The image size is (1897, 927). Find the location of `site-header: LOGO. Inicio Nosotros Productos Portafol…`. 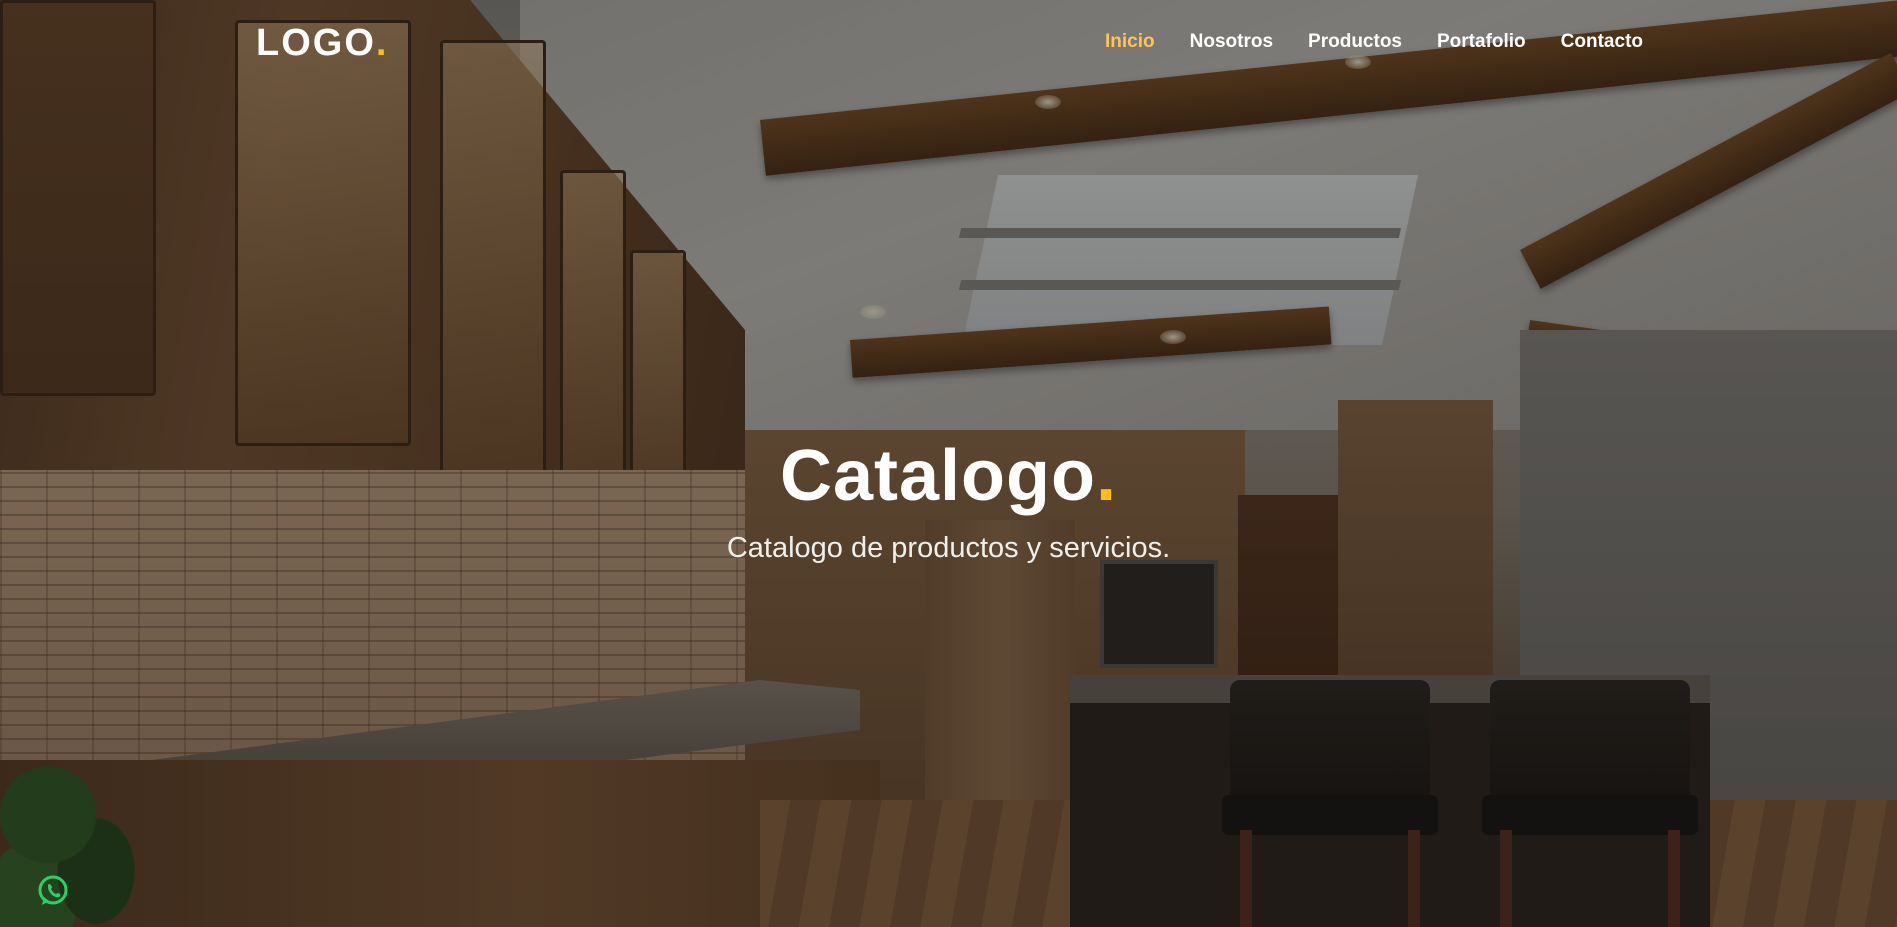

site-header: LOGO. Inicio Nosotros Productos Portafol… is located at coordinates (948, 45).